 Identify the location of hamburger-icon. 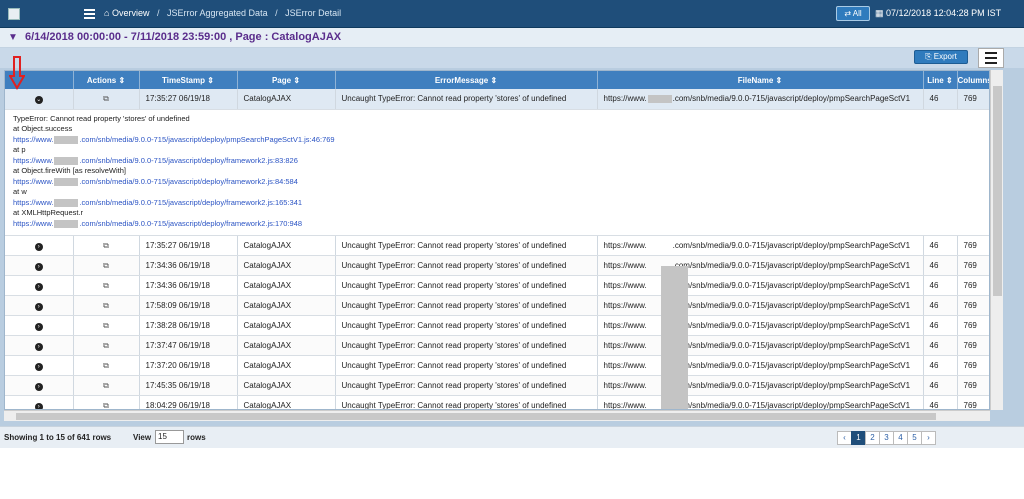
(89, 14).